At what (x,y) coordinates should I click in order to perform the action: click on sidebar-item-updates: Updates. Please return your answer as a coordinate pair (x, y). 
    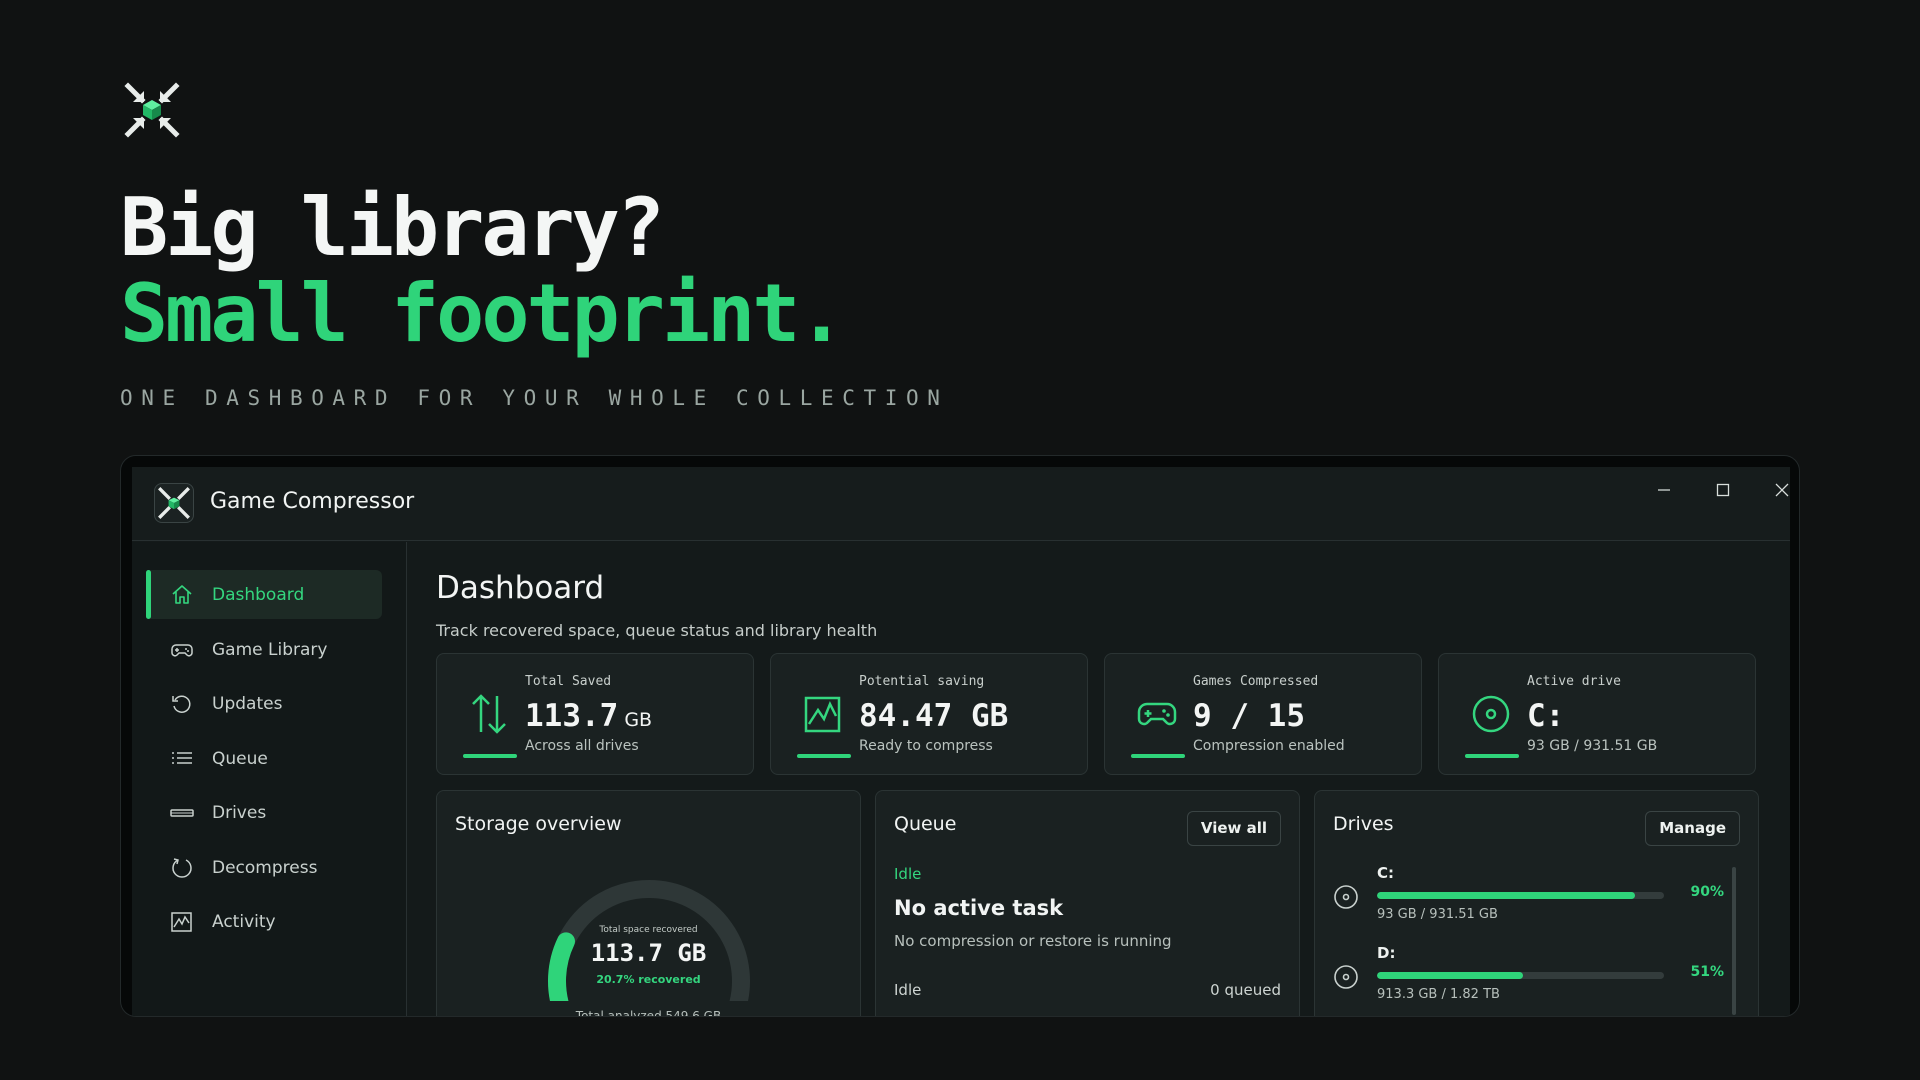
    Looking at the image, I should click on (264, 703).